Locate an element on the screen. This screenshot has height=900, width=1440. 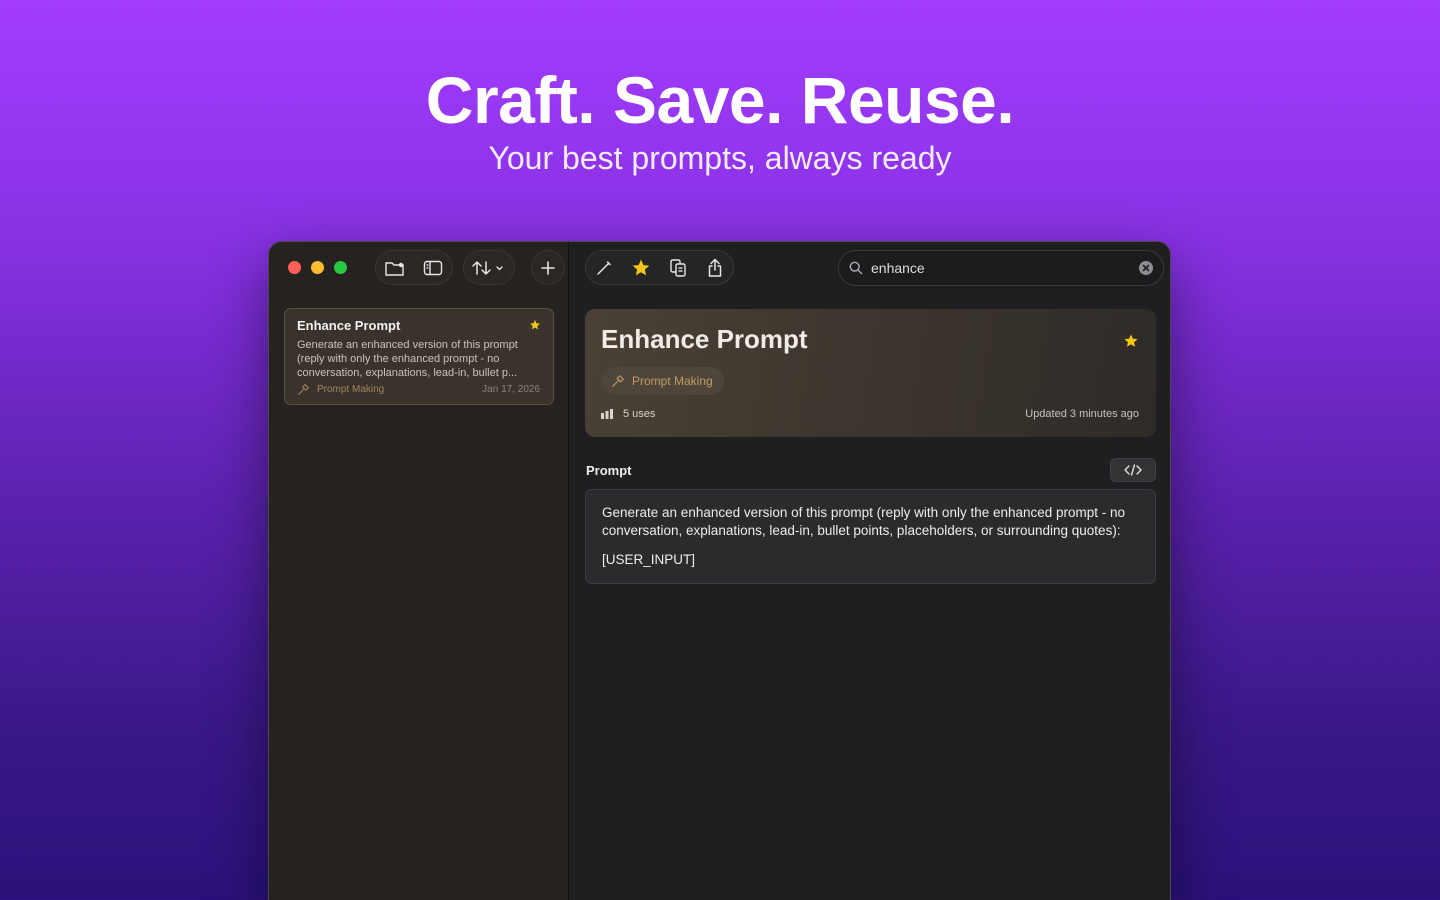
code-icon is located at coordinates (1133, 470).